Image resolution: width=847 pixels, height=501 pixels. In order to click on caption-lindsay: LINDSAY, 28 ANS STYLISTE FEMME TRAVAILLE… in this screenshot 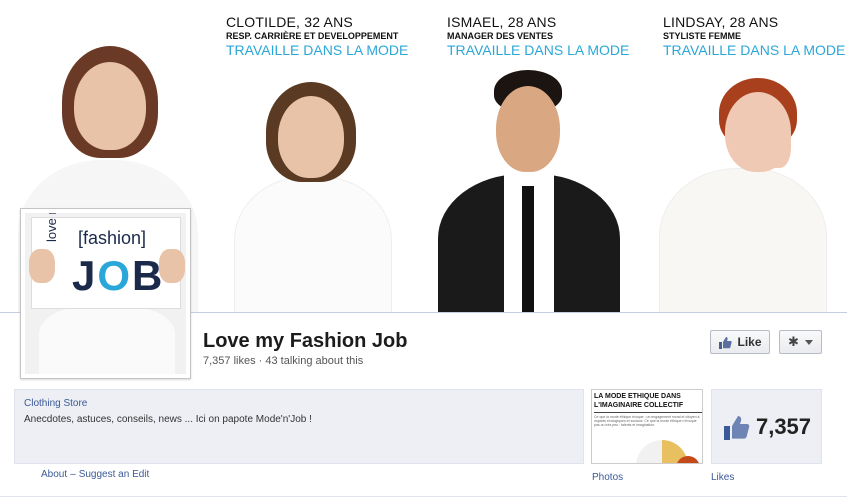, I will do `click(754, 36)`.